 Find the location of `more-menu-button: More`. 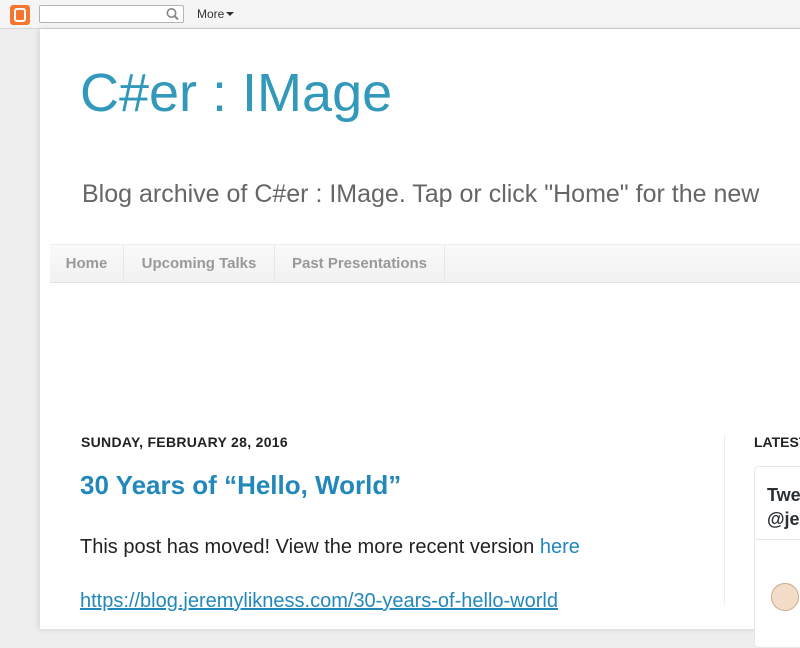

more-menu-button: More is located at coordinates (216, 14).